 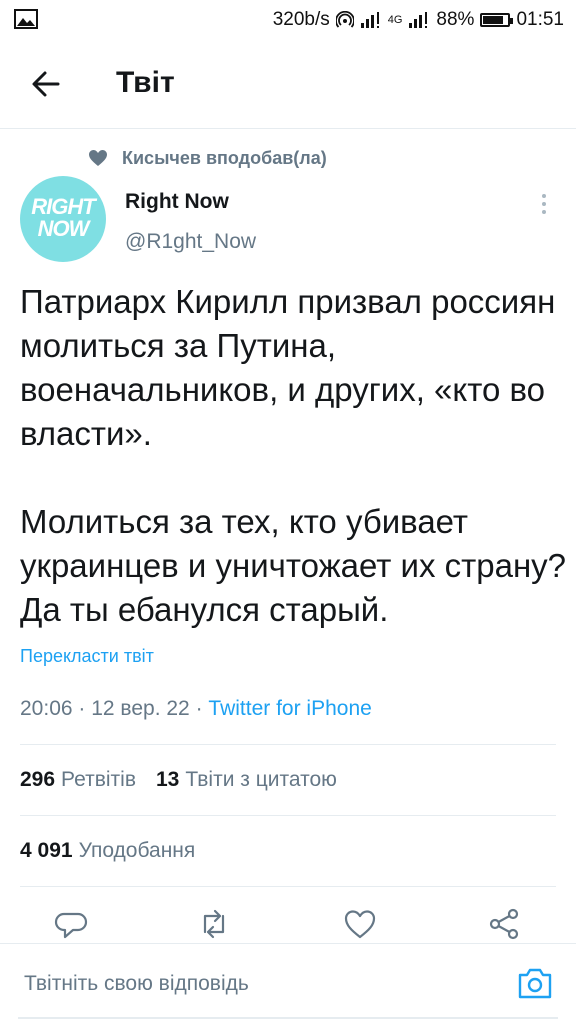 I want to click on heart-icon, so click(x=98, y=158).